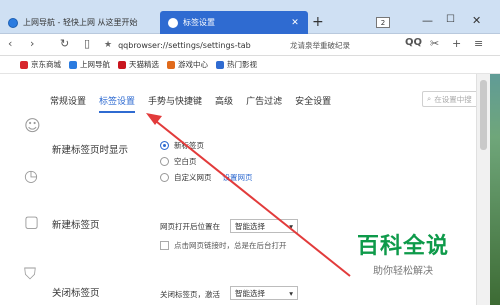  I want to click on tab-title: 上网导航 - 轻快上网 从这里开始, so click(80, 22).